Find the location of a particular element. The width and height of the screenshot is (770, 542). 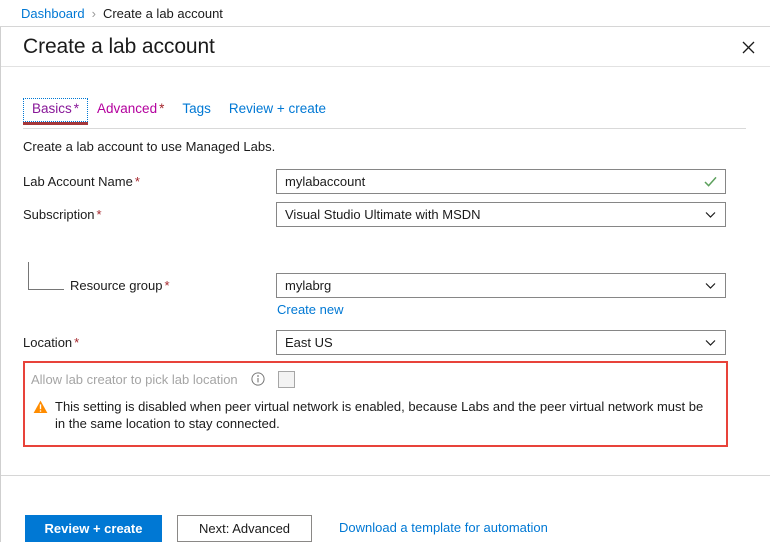

subscription-required: * is located at coordinates (99, 214).